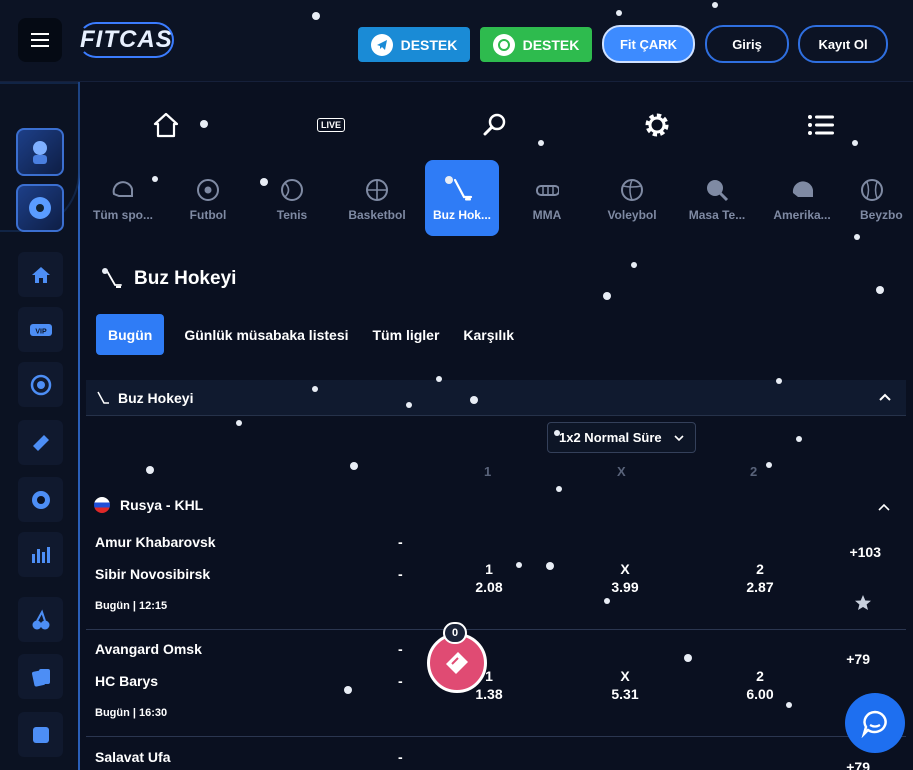 The width and height of the screenshot is (913, 770). I want to click on sport-football: Futbol, so click(208, 198).